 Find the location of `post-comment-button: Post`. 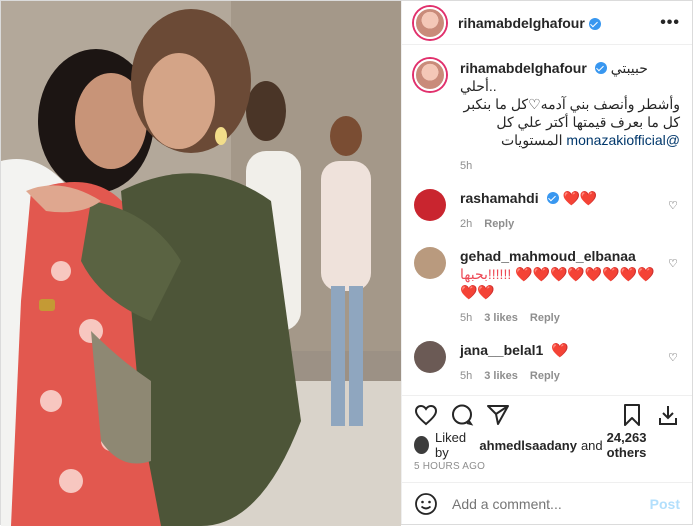

post-comment-button: Post is located at coordinates (665, 504).